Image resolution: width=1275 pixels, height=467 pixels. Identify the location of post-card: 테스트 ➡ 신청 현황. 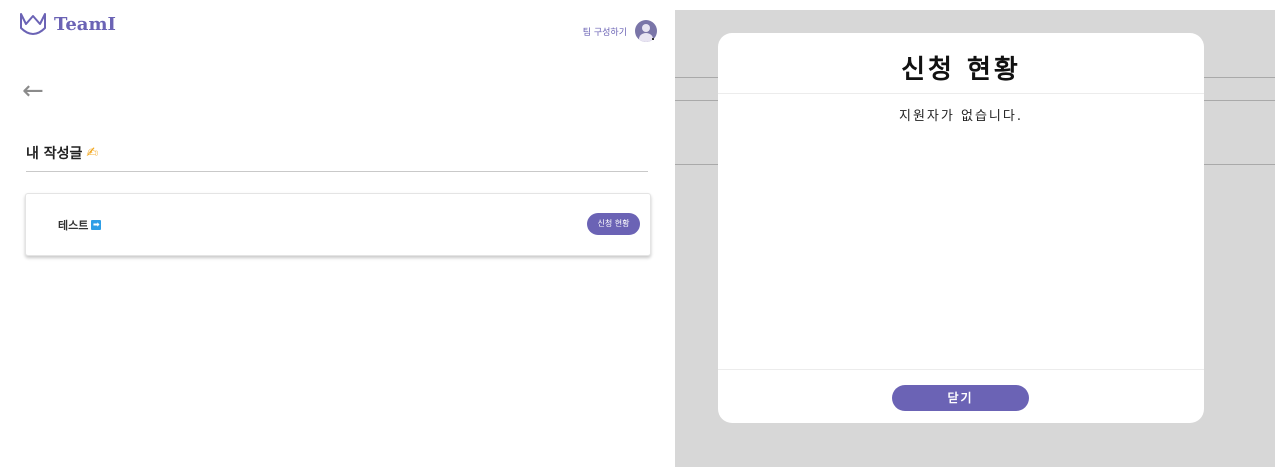
(338, 224).